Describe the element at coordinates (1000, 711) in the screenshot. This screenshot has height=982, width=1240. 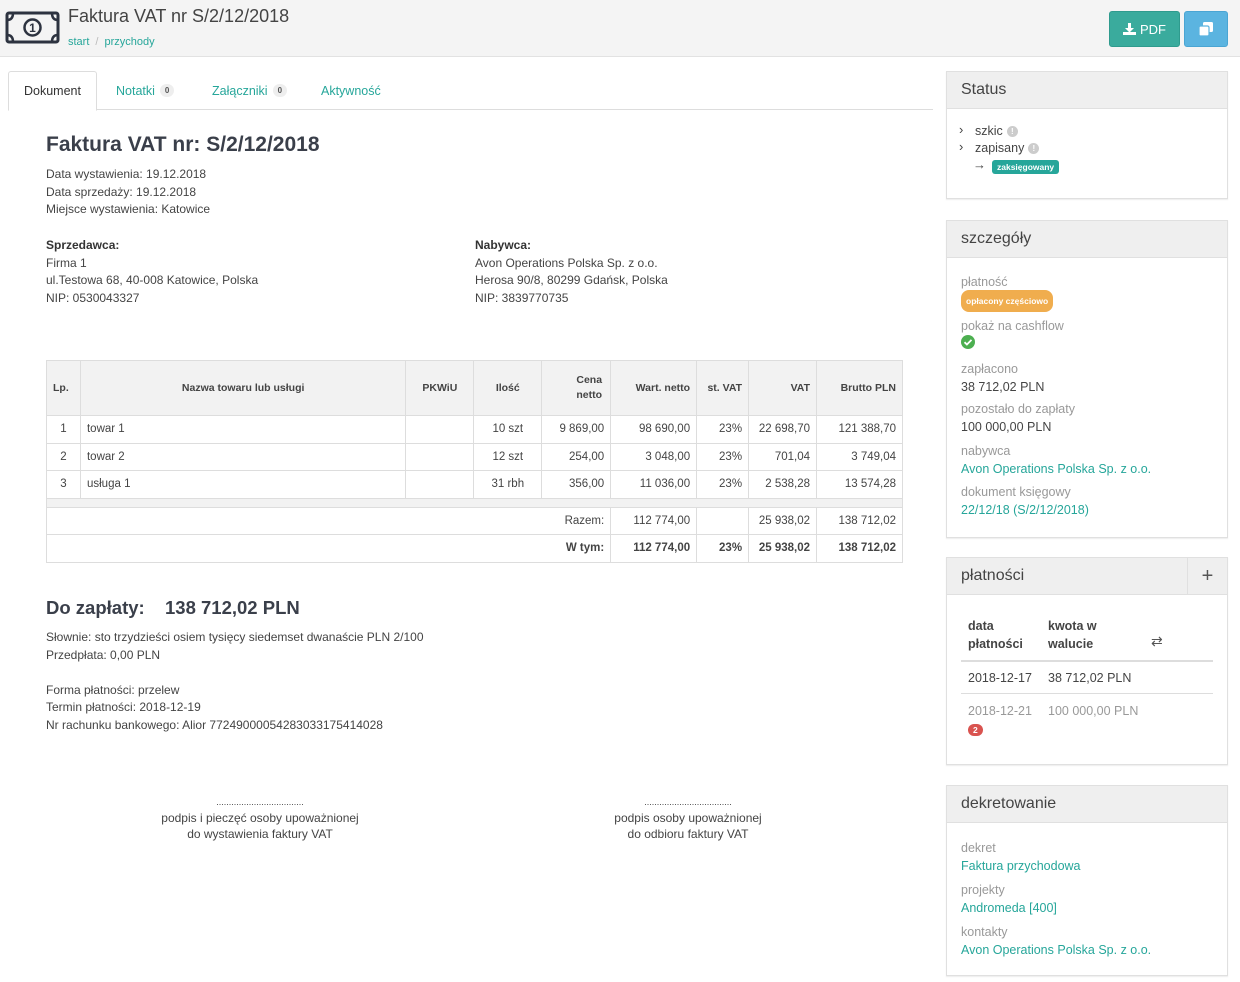
I see `payment-row-date: 2018-12-21` at that location.